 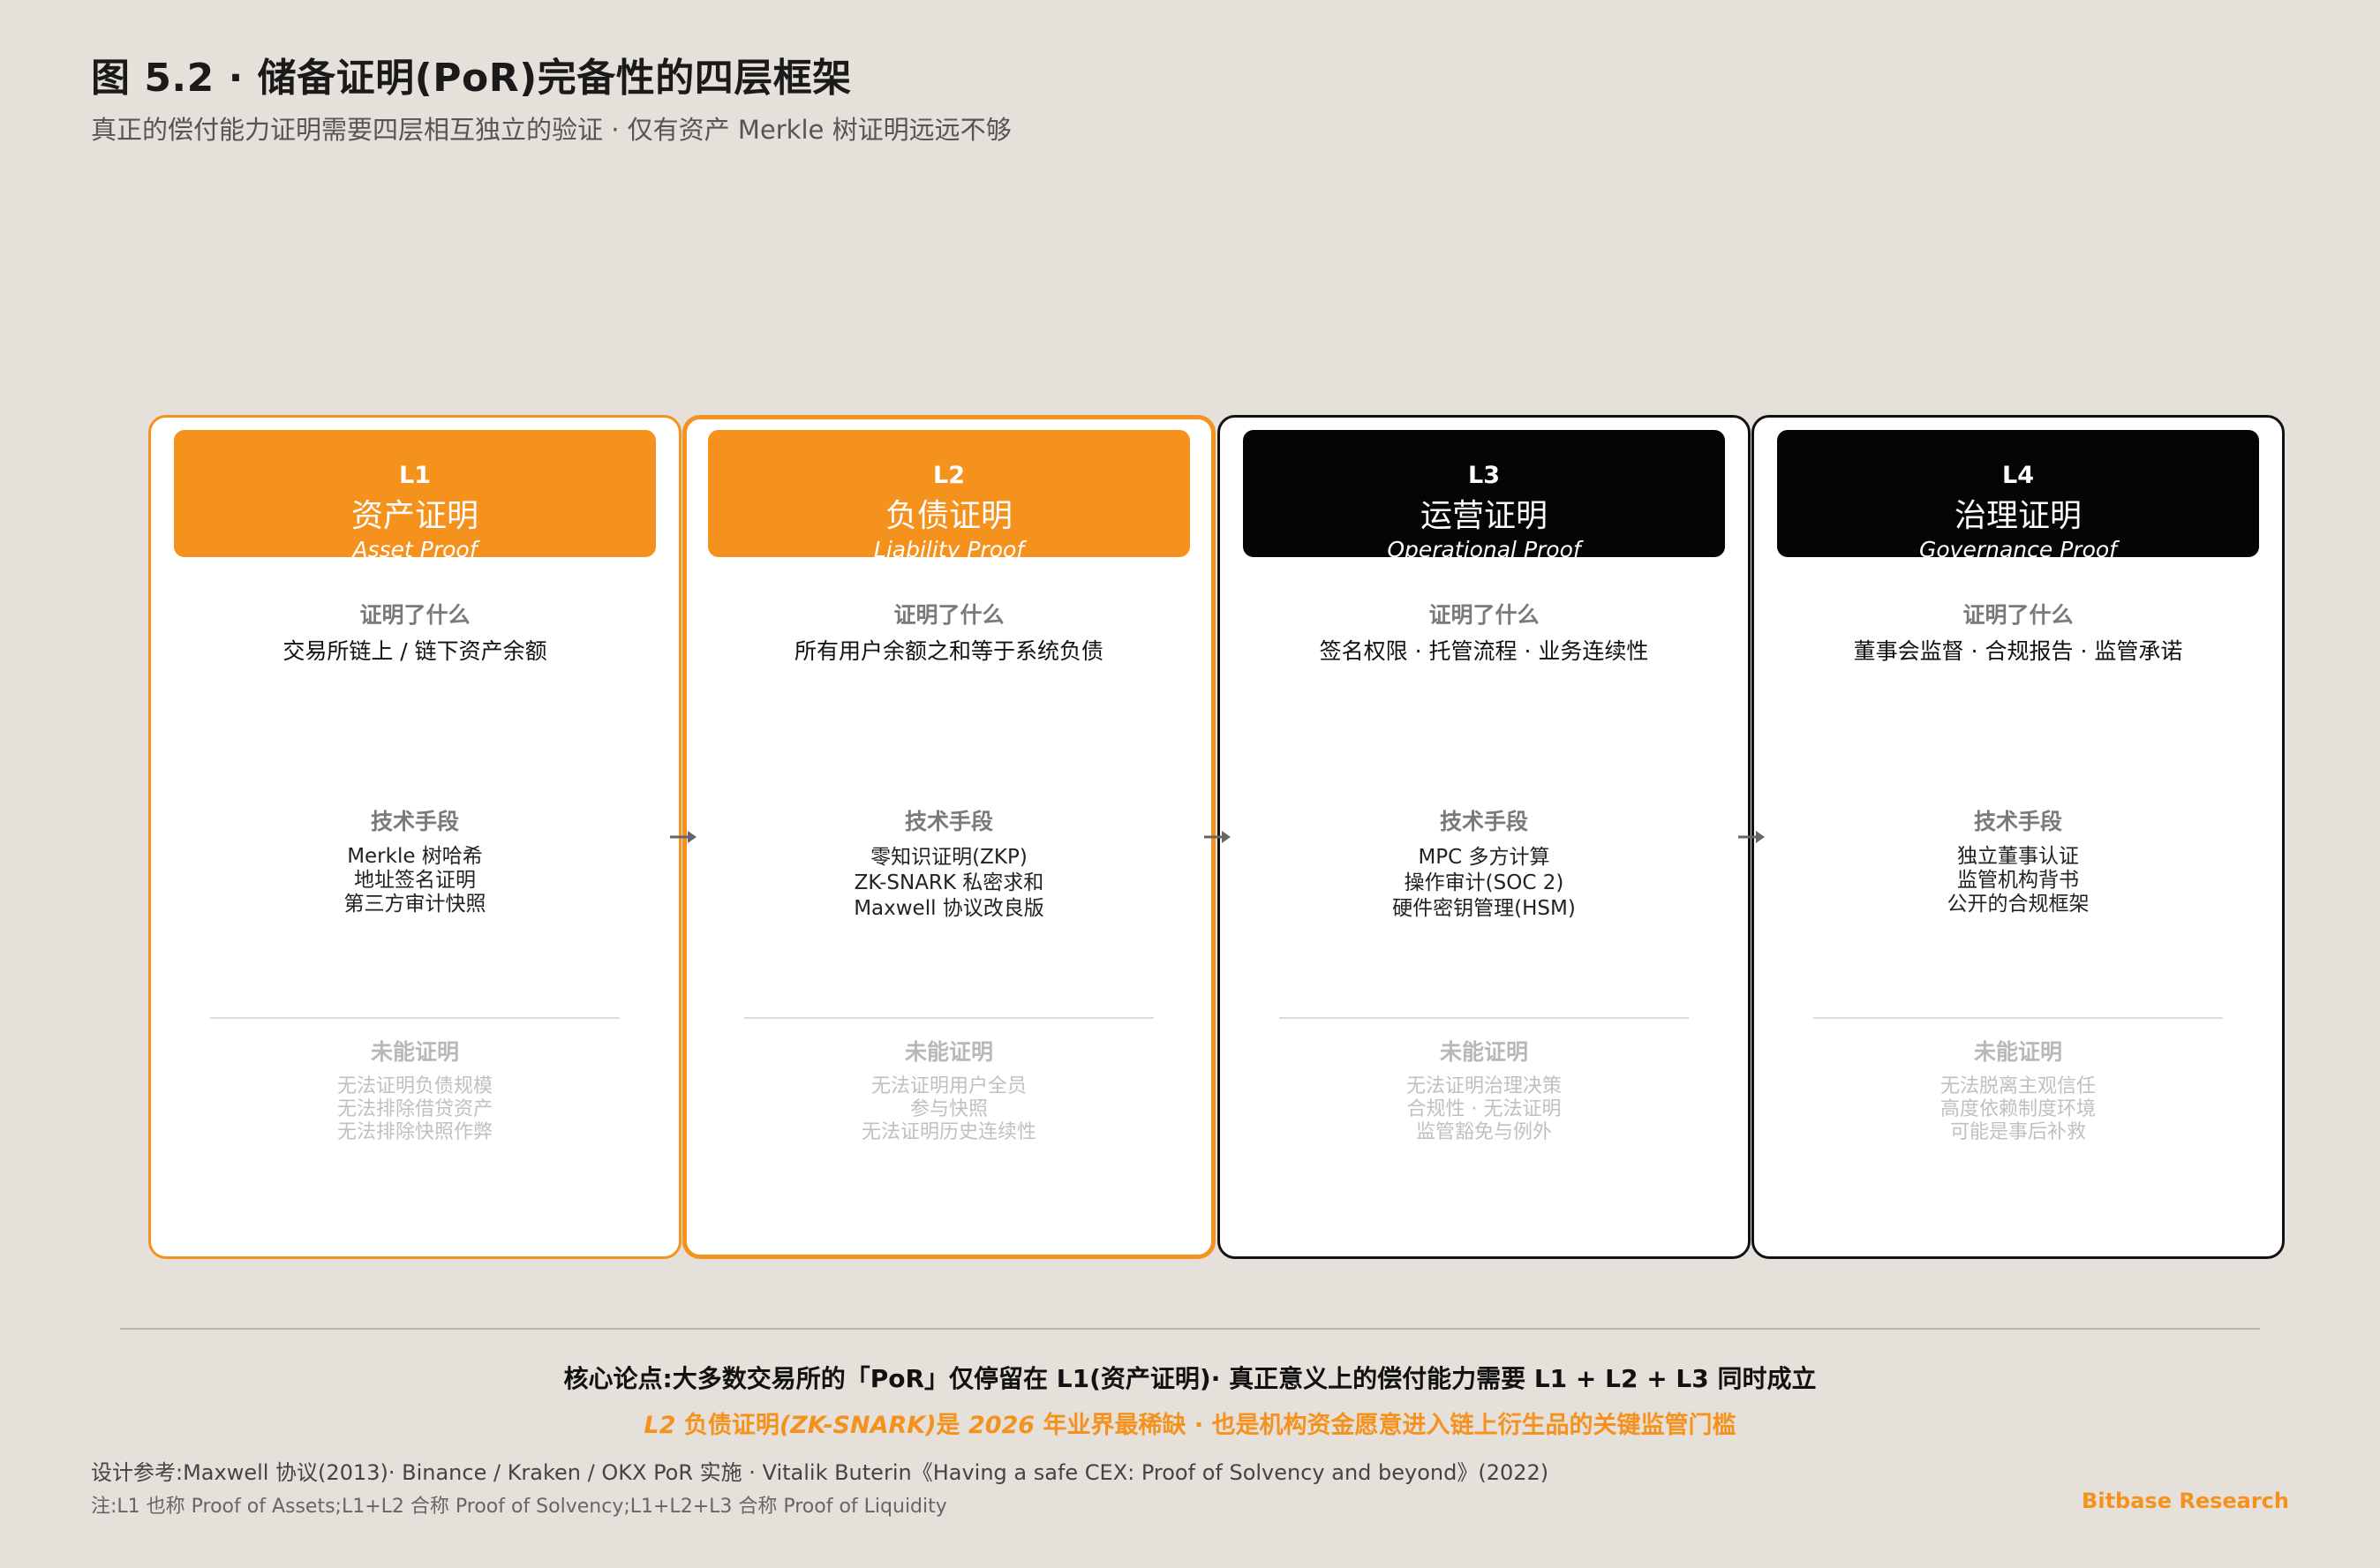 I want to click on layer-name: 治理证明, so click(x=2018, y=516).